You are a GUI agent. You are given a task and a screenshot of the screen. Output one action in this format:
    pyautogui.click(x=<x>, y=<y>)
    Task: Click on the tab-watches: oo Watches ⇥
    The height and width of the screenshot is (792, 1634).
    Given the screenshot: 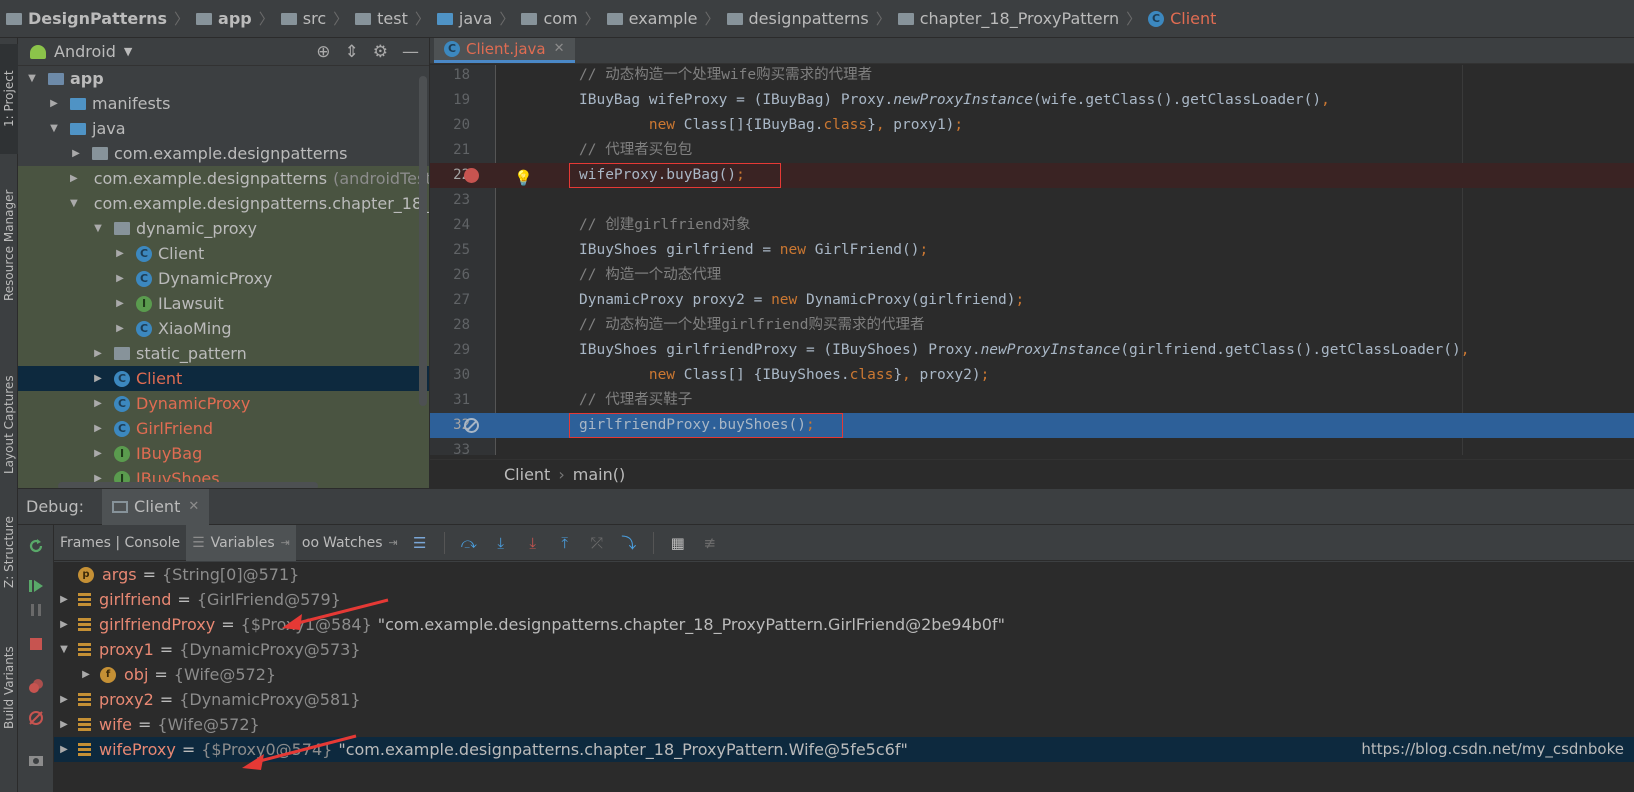 What is the action you would take?
    pyautogui.click(x=350, y=543)
    